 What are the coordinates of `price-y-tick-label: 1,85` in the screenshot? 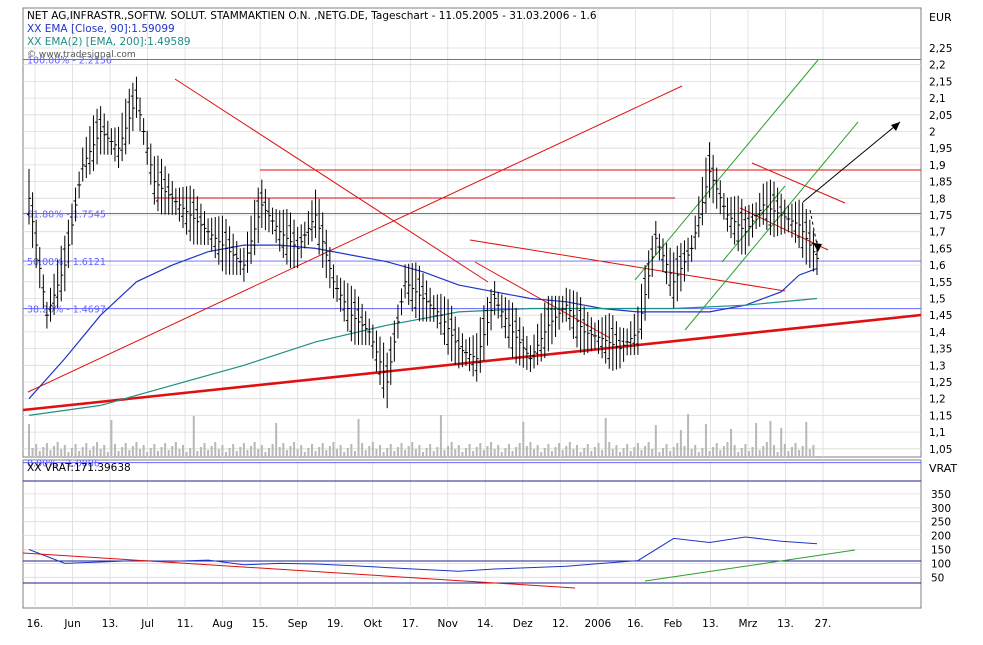 It's located at (940, 183).